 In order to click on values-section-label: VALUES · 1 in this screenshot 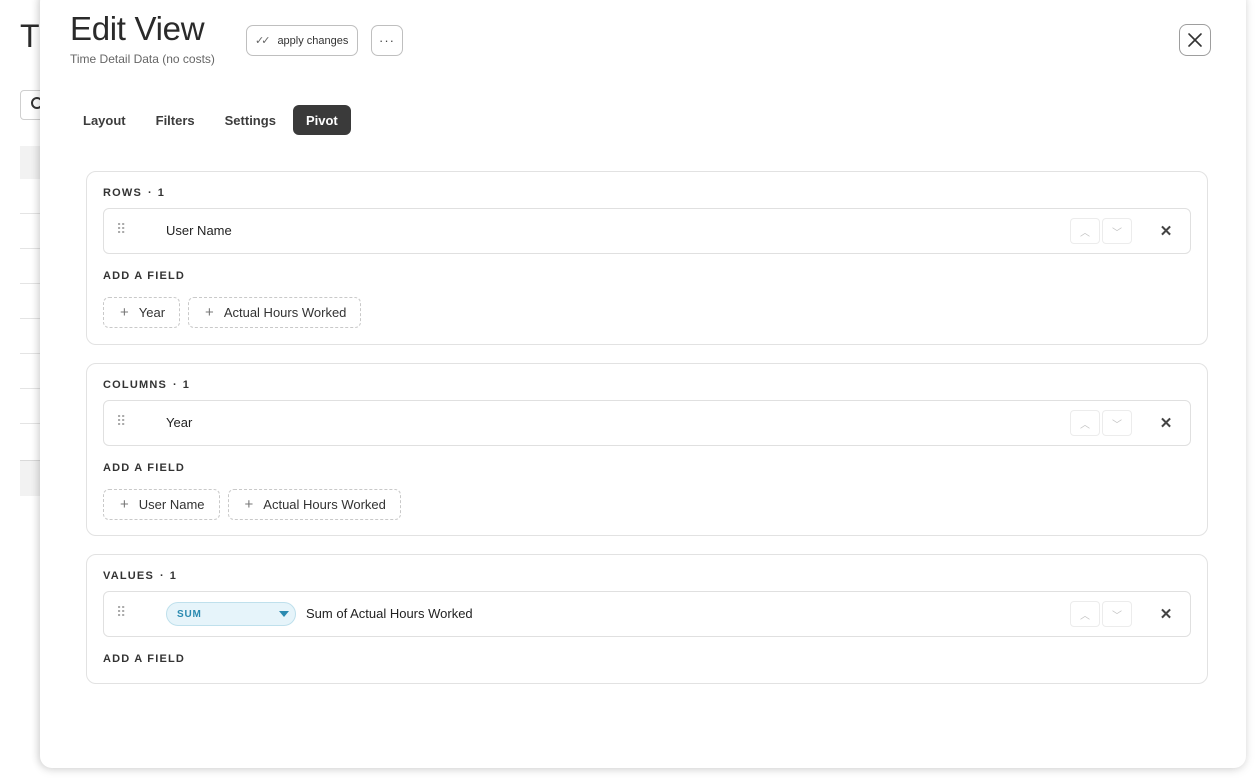, I will do `click(140, 576)`.